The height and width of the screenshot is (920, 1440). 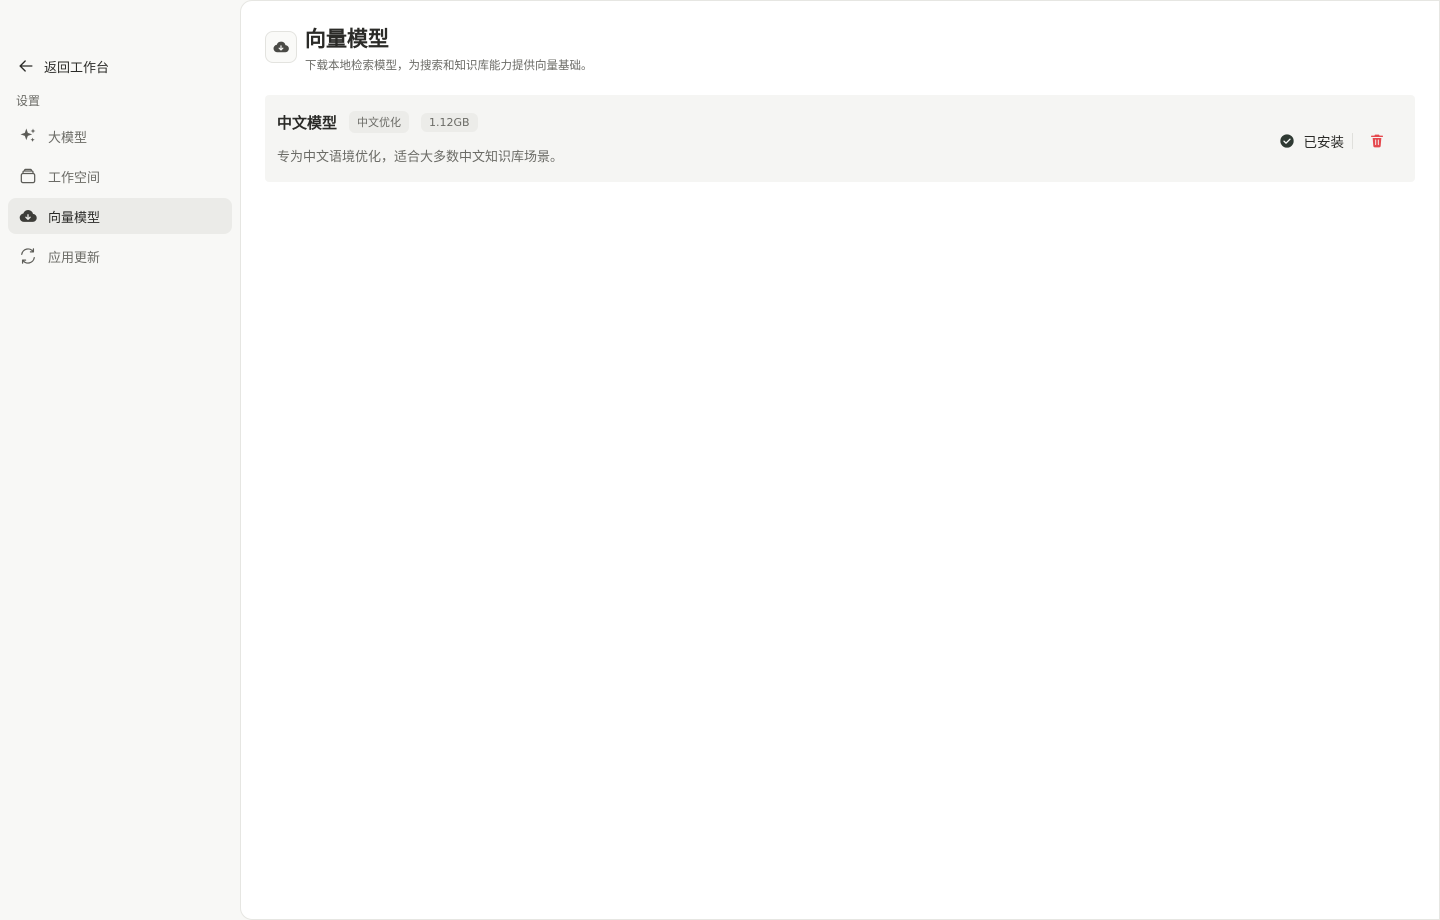 I want to click on sidebar-item-app-update: 应用更新, so click(x=120, y=256).